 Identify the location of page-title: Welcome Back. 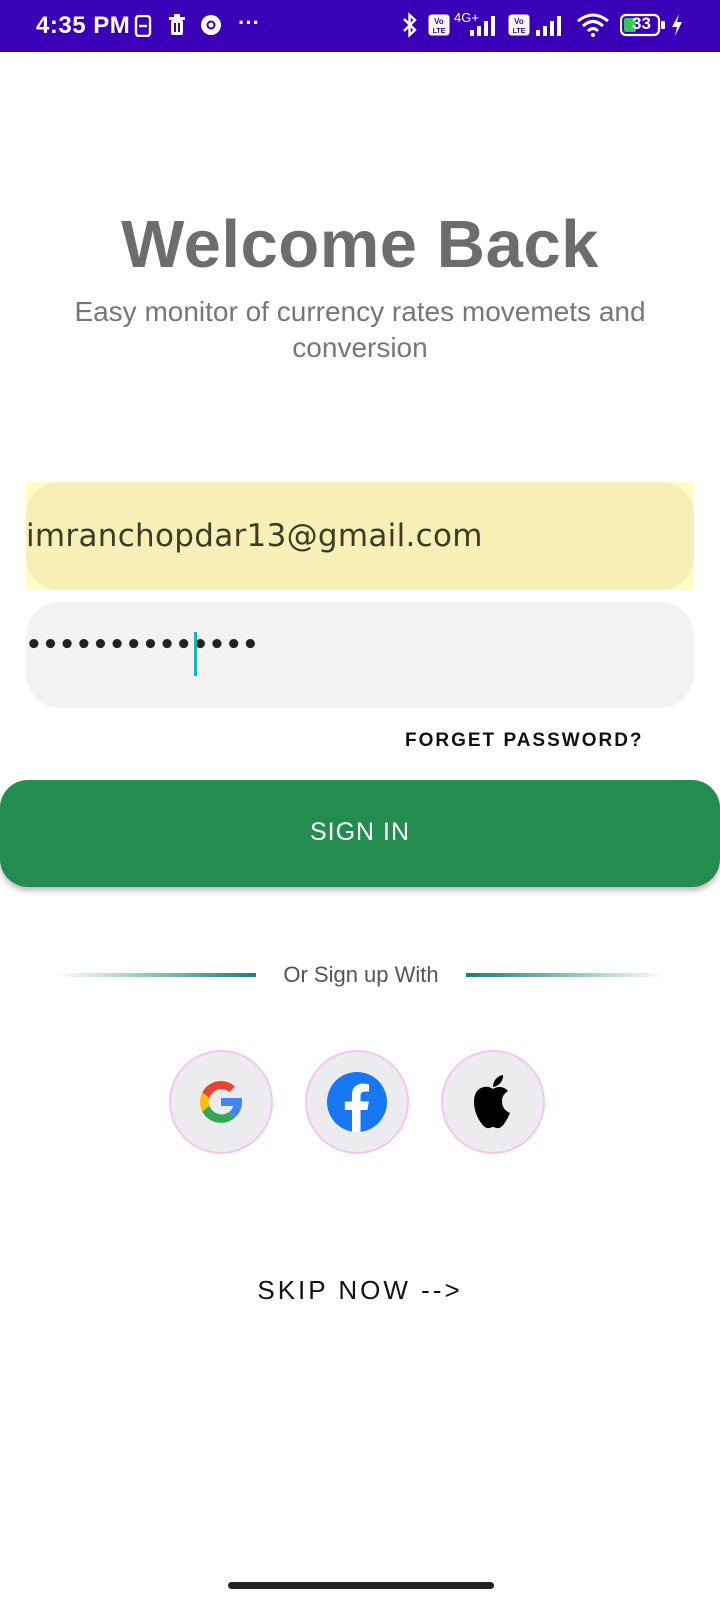
(360, 244).